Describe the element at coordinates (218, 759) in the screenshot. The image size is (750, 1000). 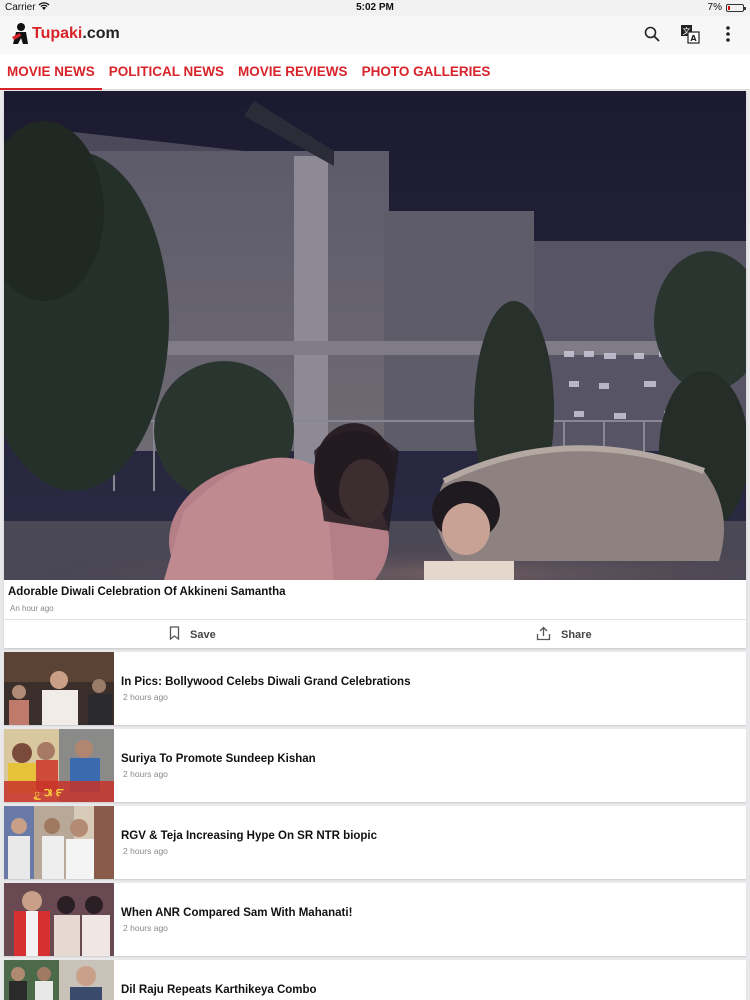
I see `news-title: Suriya To Promote Sundeep Kishan` at that location.